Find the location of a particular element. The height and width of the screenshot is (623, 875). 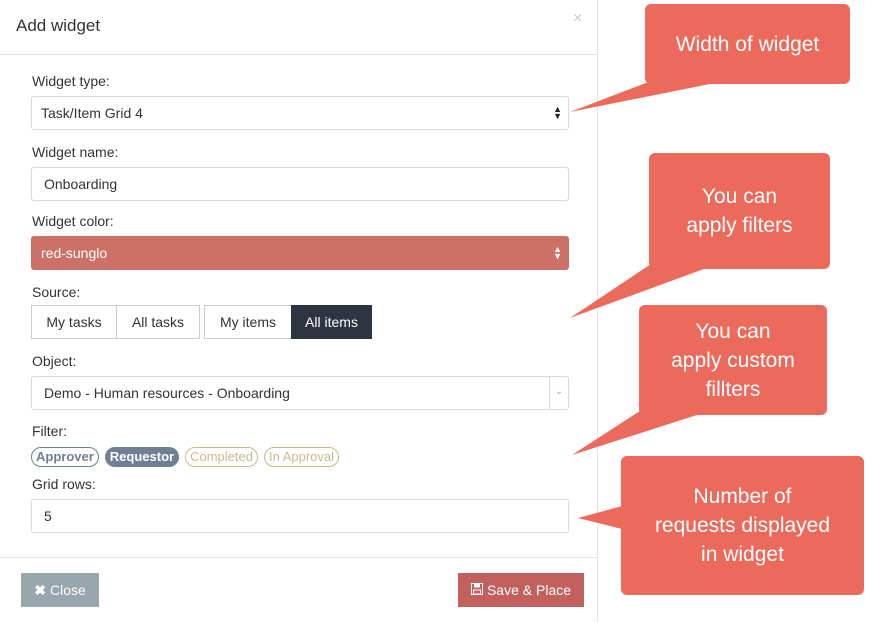

callout-grid-rows: Number of requests displayed in widget is located at coordinates (742, 525).